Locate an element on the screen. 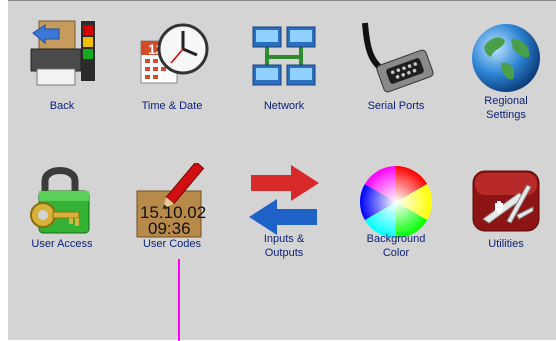  globe-icon is located at coordinates (506, 58).